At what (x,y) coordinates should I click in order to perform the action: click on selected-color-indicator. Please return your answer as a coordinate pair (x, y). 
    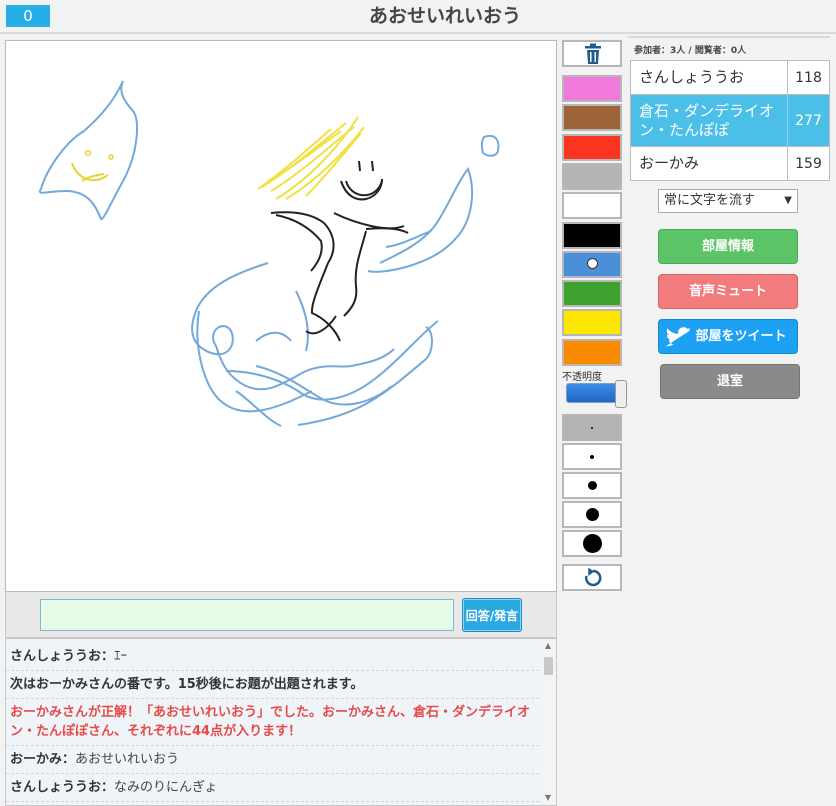
    Looking at the image, I should click on (592, 263).